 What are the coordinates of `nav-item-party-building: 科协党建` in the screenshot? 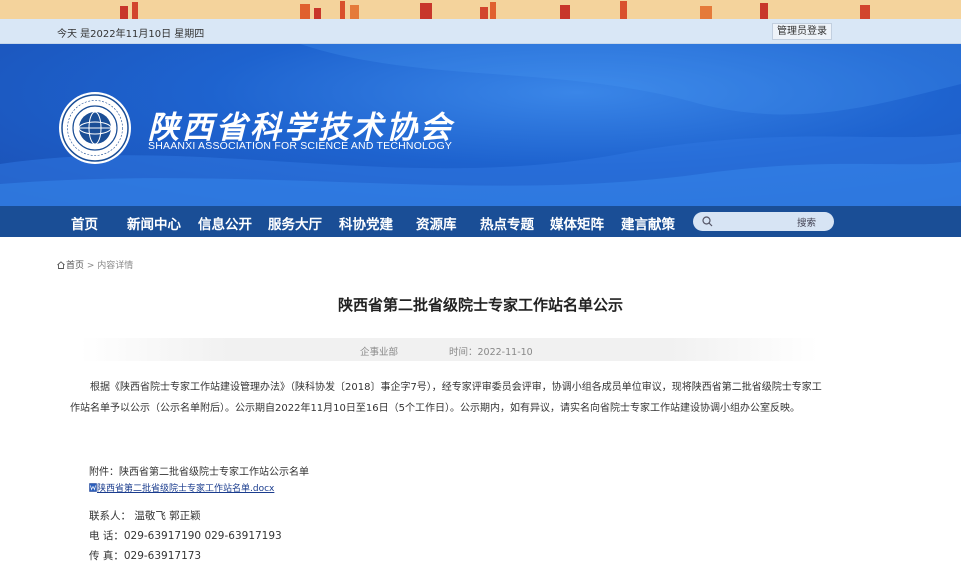 It's located at (366, 223).